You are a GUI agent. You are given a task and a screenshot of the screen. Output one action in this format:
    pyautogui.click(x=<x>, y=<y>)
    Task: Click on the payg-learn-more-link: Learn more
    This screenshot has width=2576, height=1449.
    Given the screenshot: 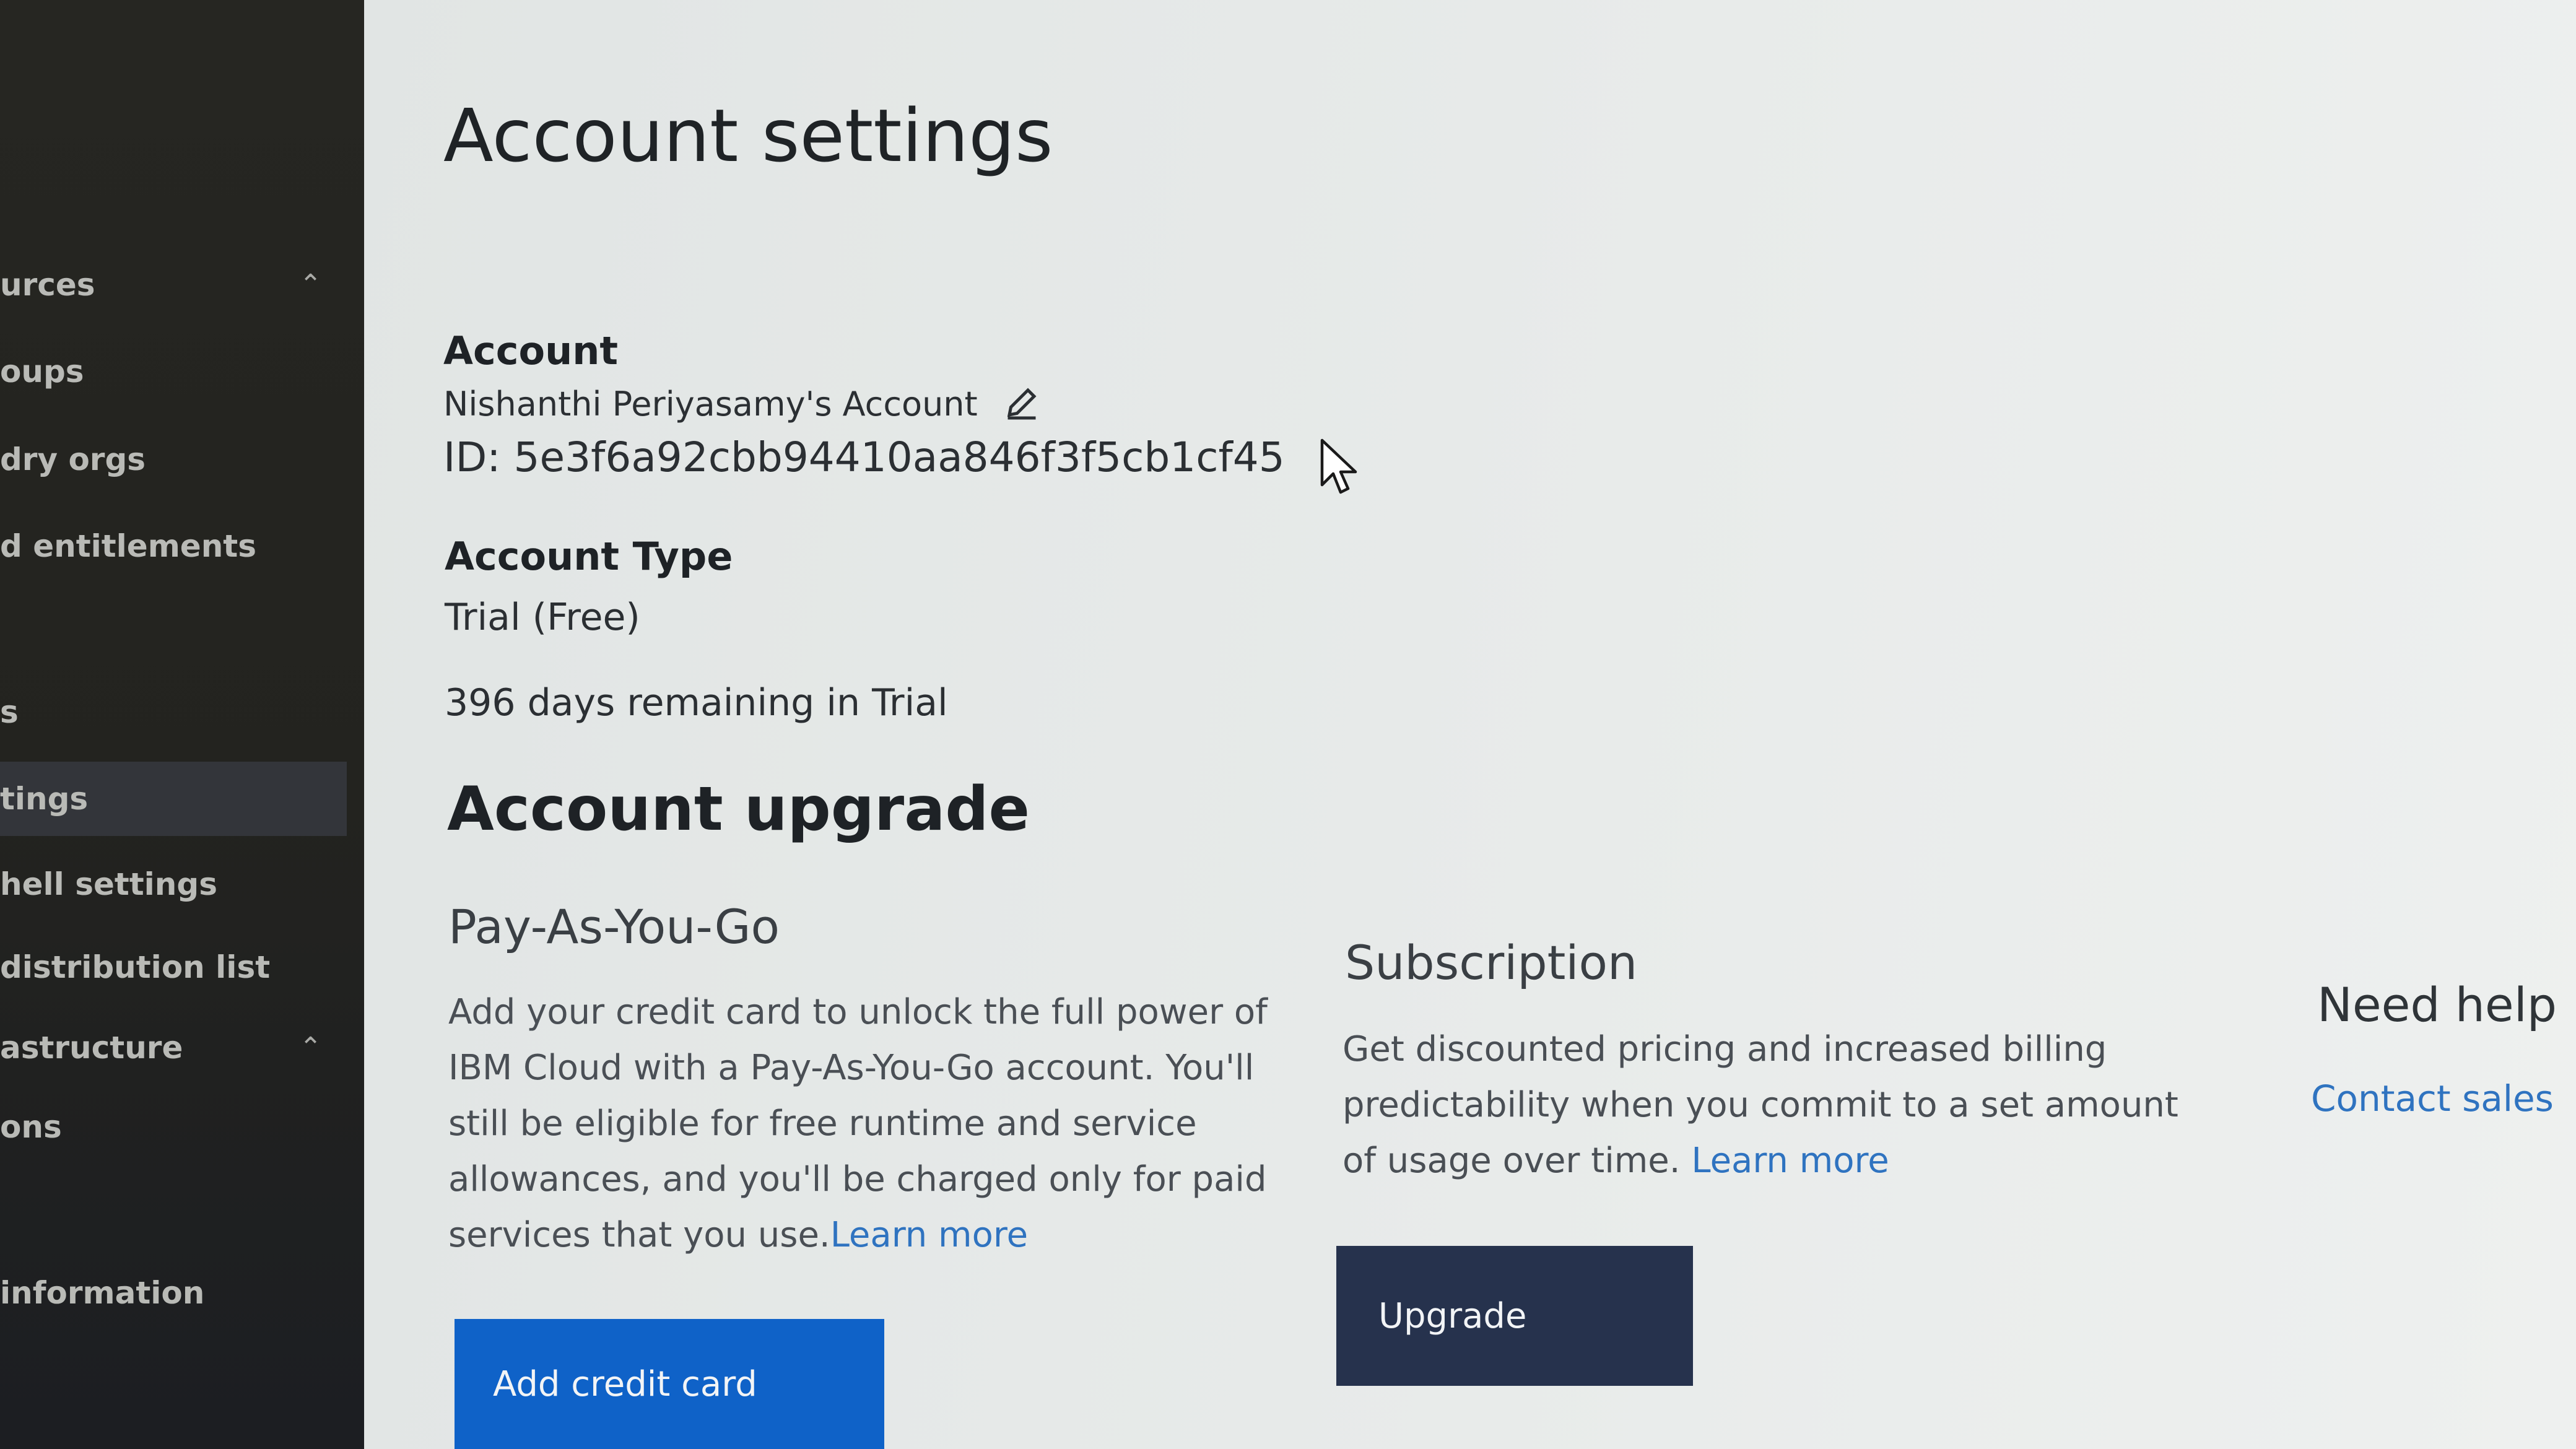 What is the action you would take?
    pyautogui.click(x=929, y=1235)
    